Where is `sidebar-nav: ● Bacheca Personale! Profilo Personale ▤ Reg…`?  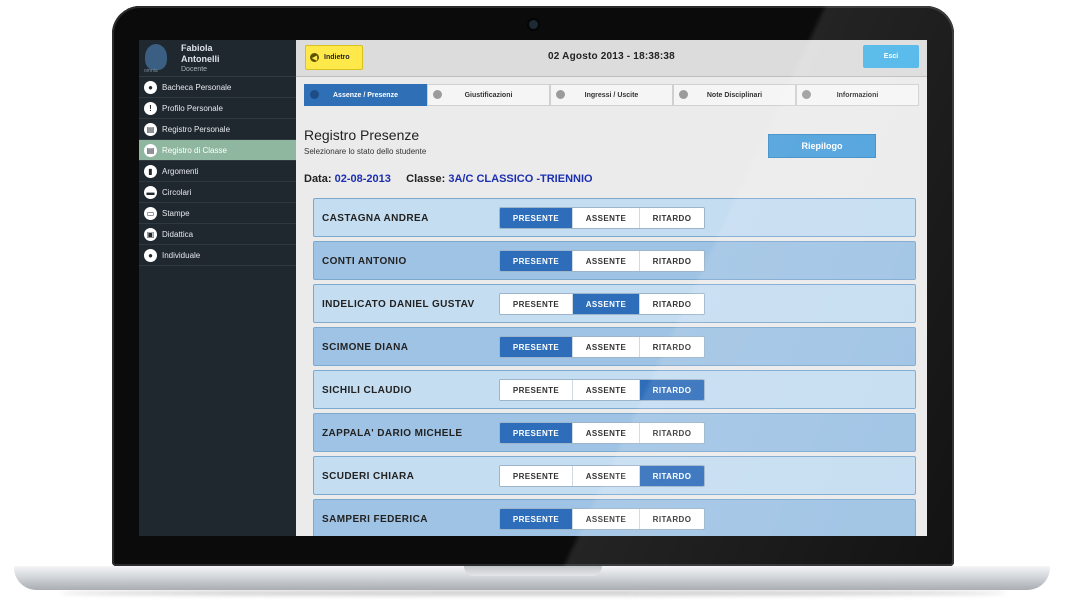 sidebar-nav: ● Bacheca Personale! Profilo Personale ▤ Reg… is located at coordinates (217, 171).